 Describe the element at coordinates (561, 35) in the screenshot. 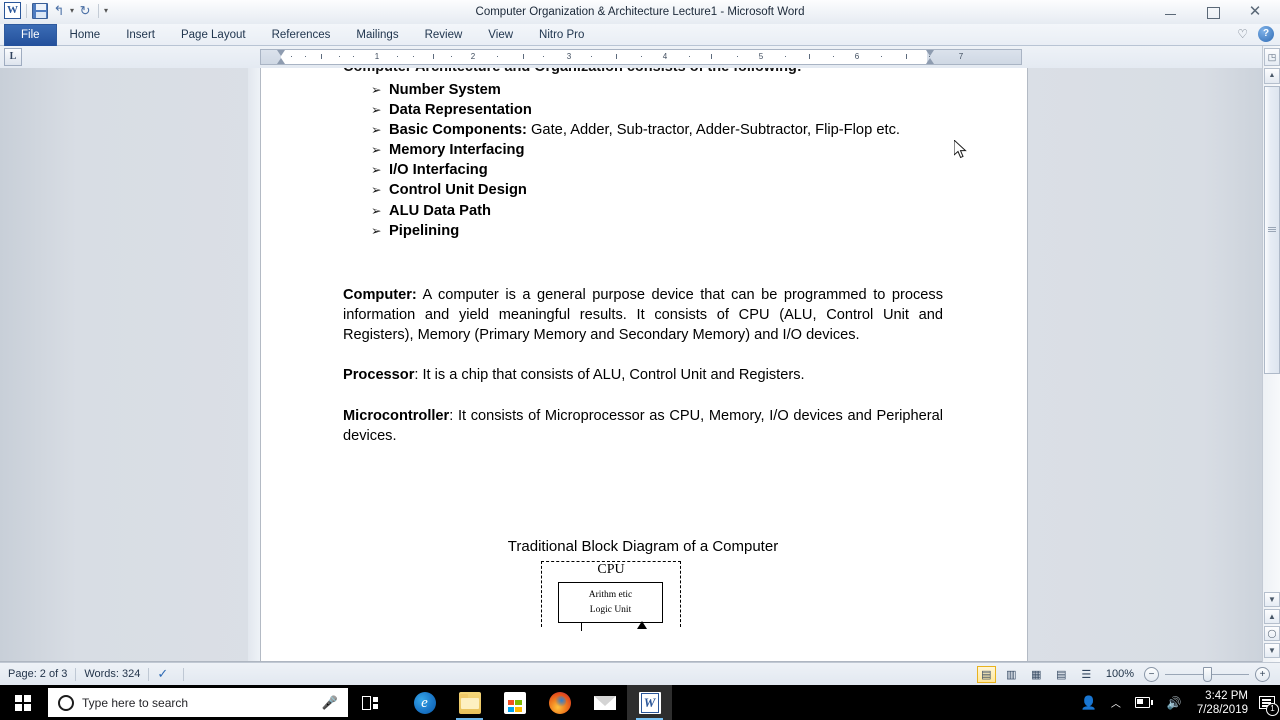

I see `tab-nitro-pro: Nitro Pro` at that location.